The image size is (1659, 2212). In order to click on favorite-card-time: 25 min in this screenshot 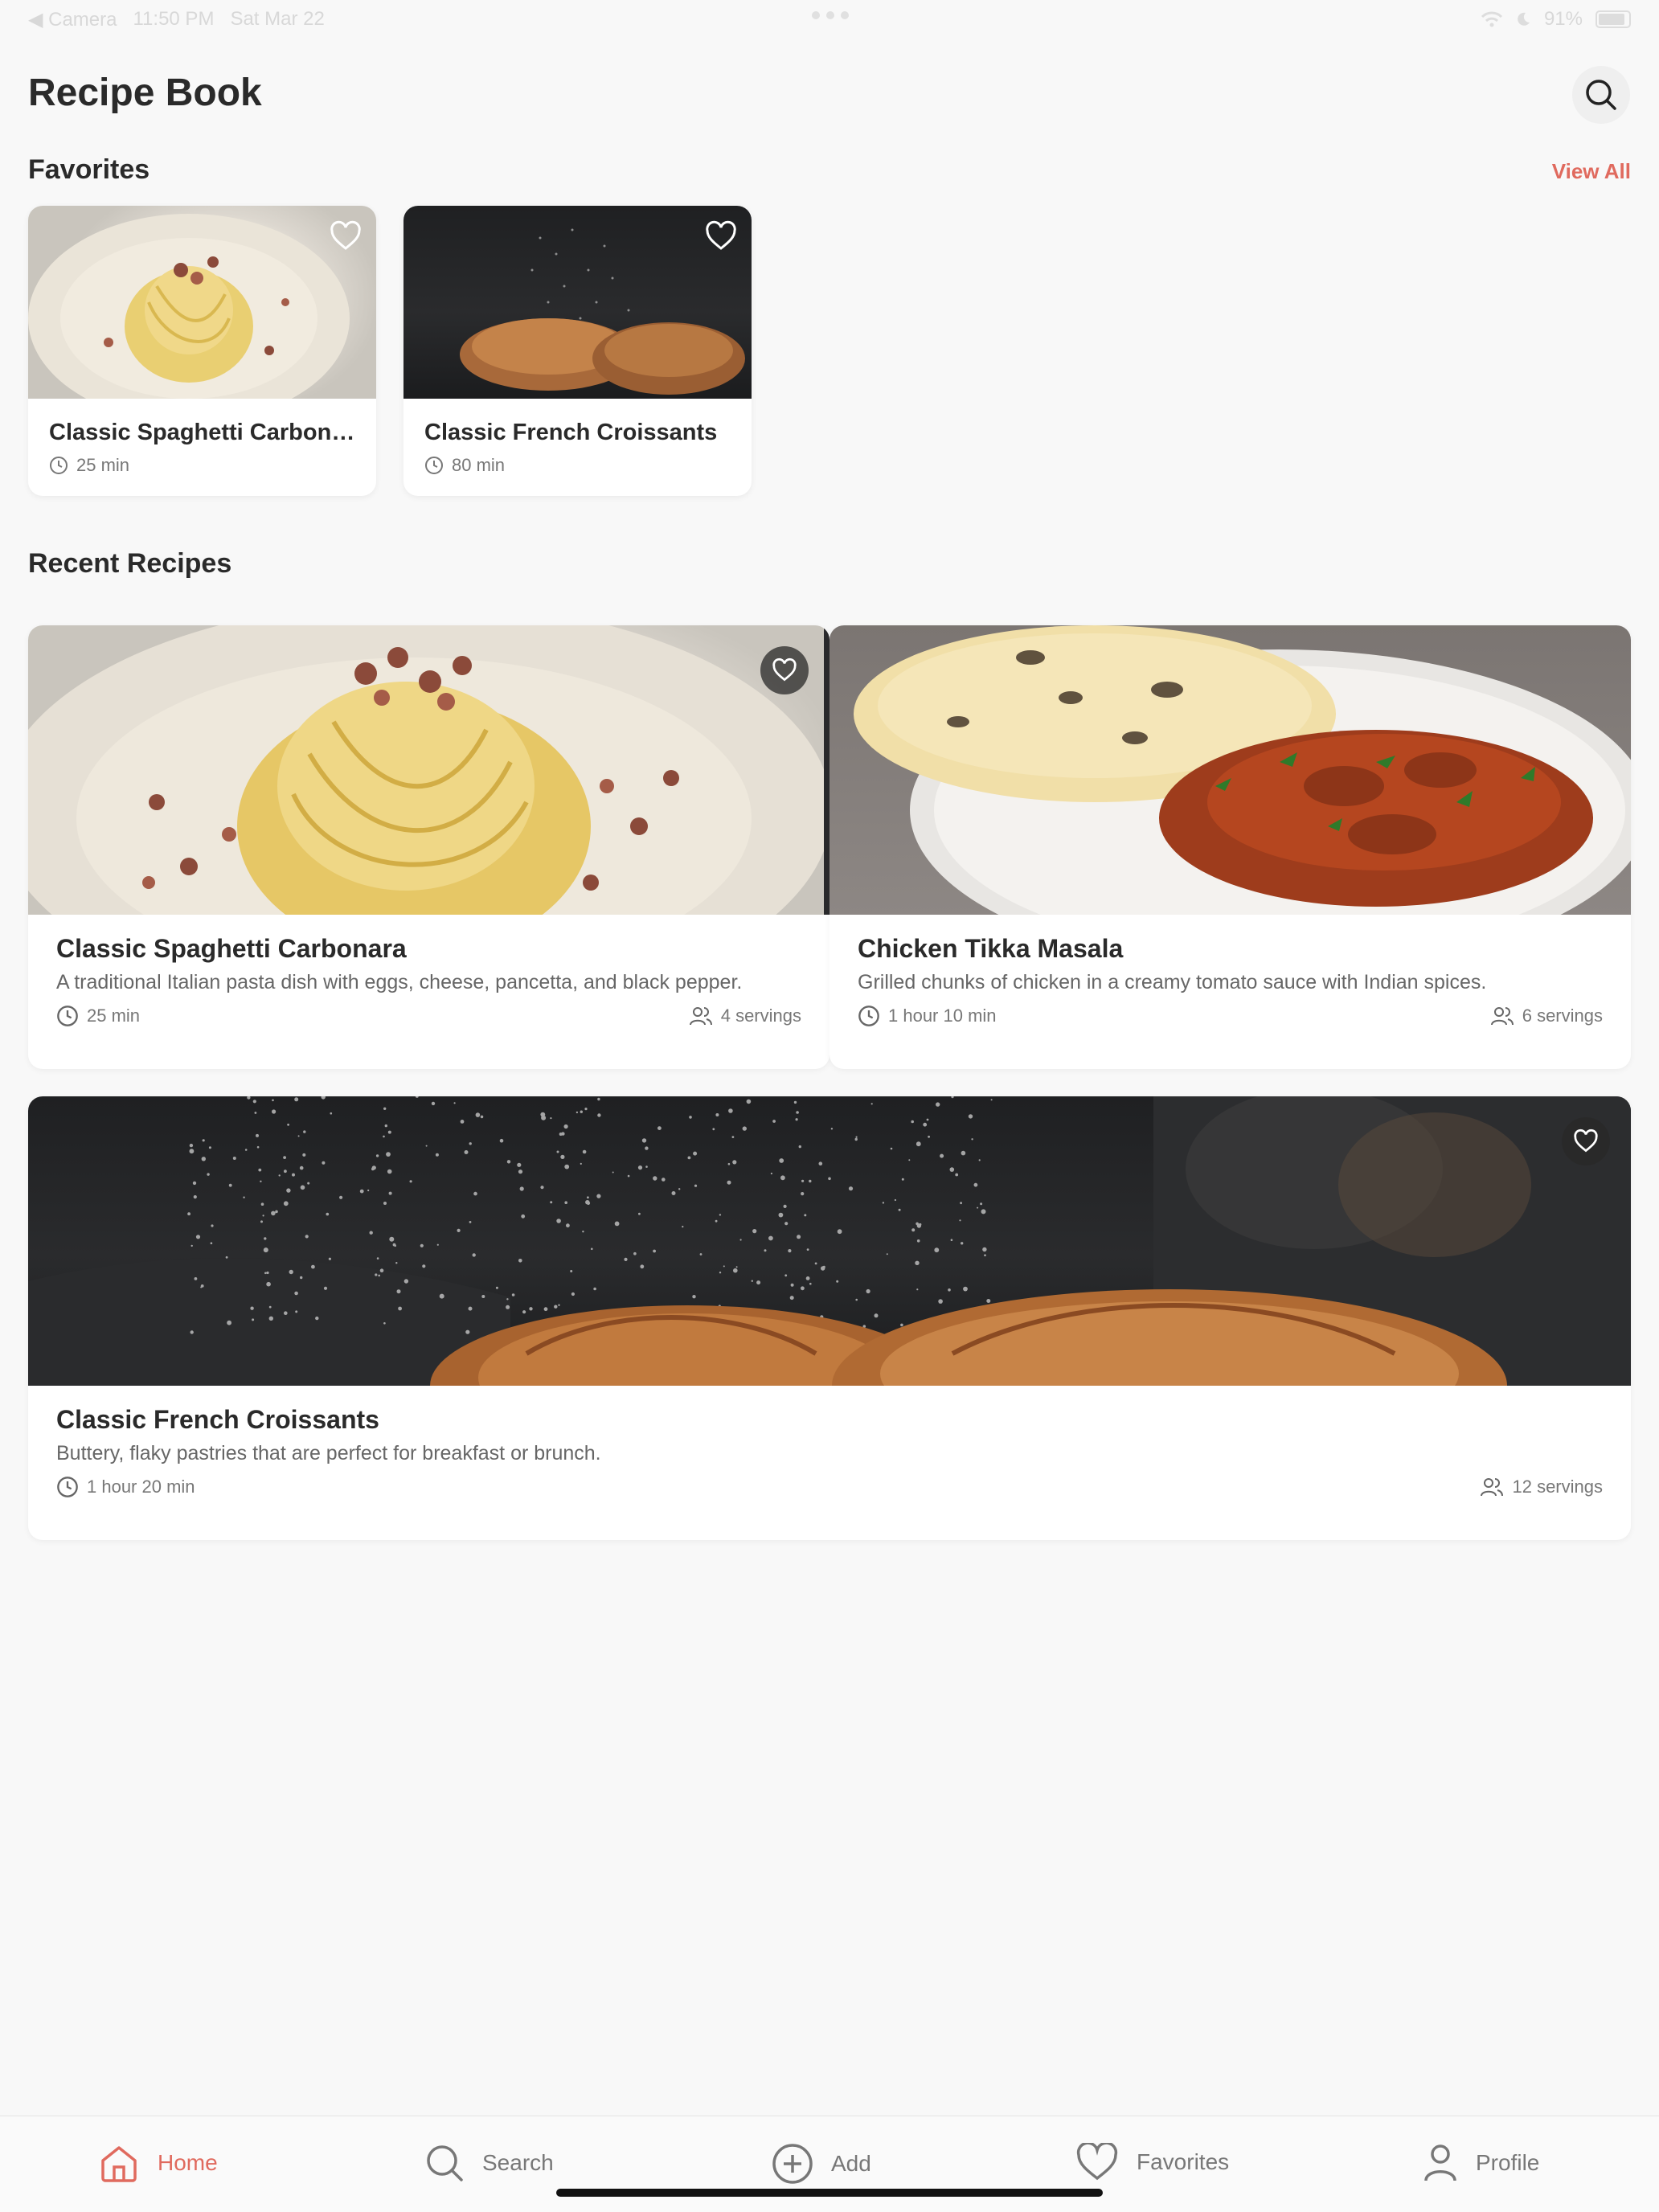, I will do `click(89, 465)`.